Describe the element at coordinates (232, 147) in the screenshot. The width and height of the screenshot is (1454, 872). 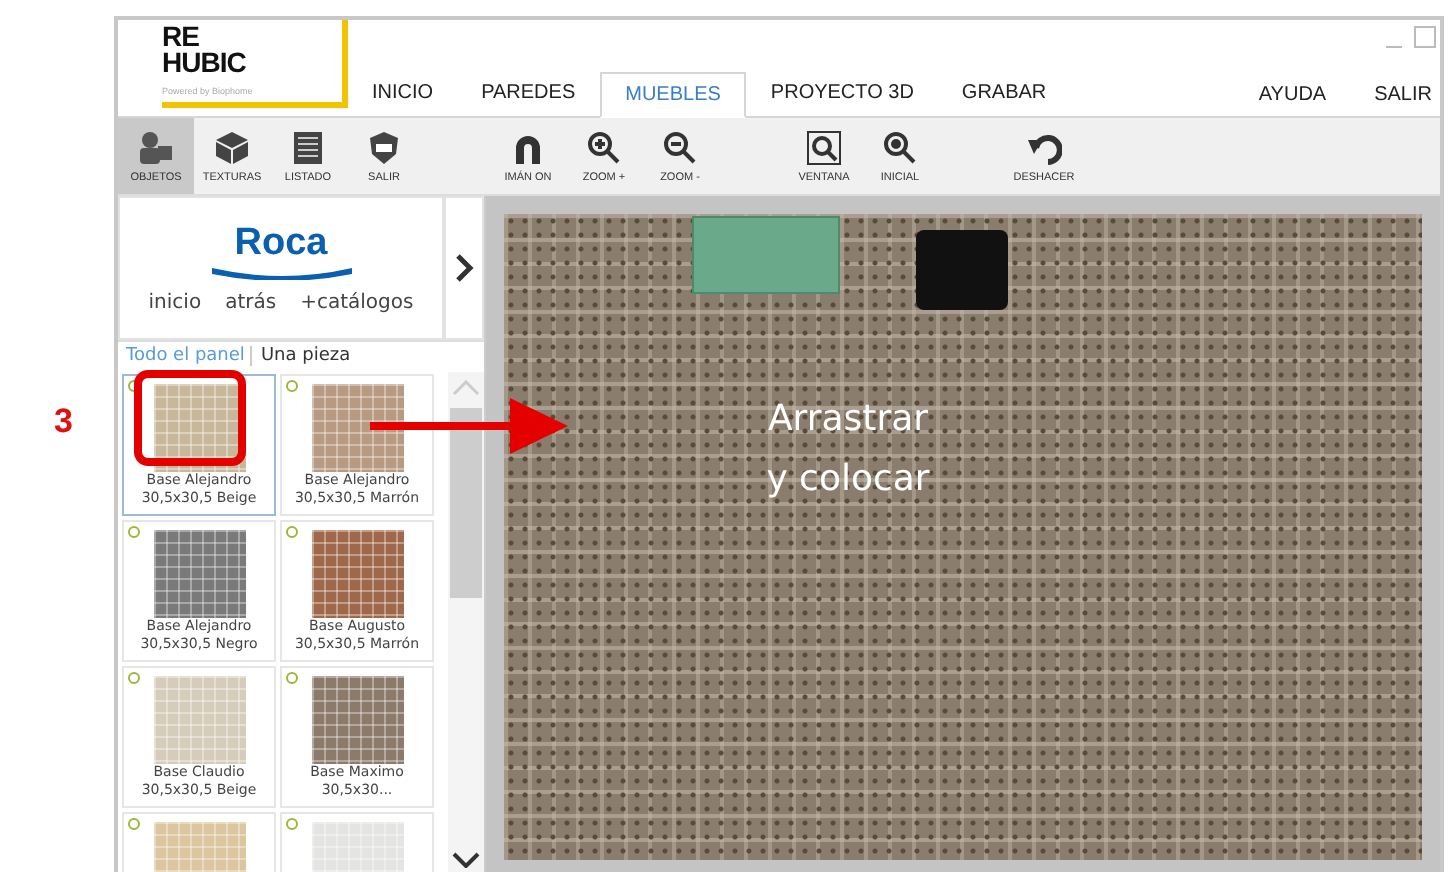
I see `cube-icon` at that location.